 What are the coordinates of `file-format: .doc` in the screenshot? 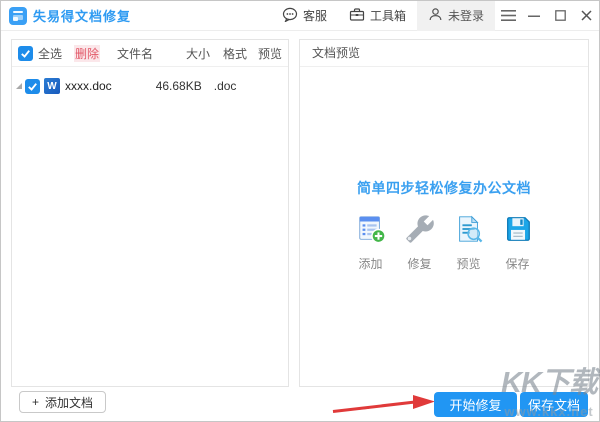 It's located at (225, 86).